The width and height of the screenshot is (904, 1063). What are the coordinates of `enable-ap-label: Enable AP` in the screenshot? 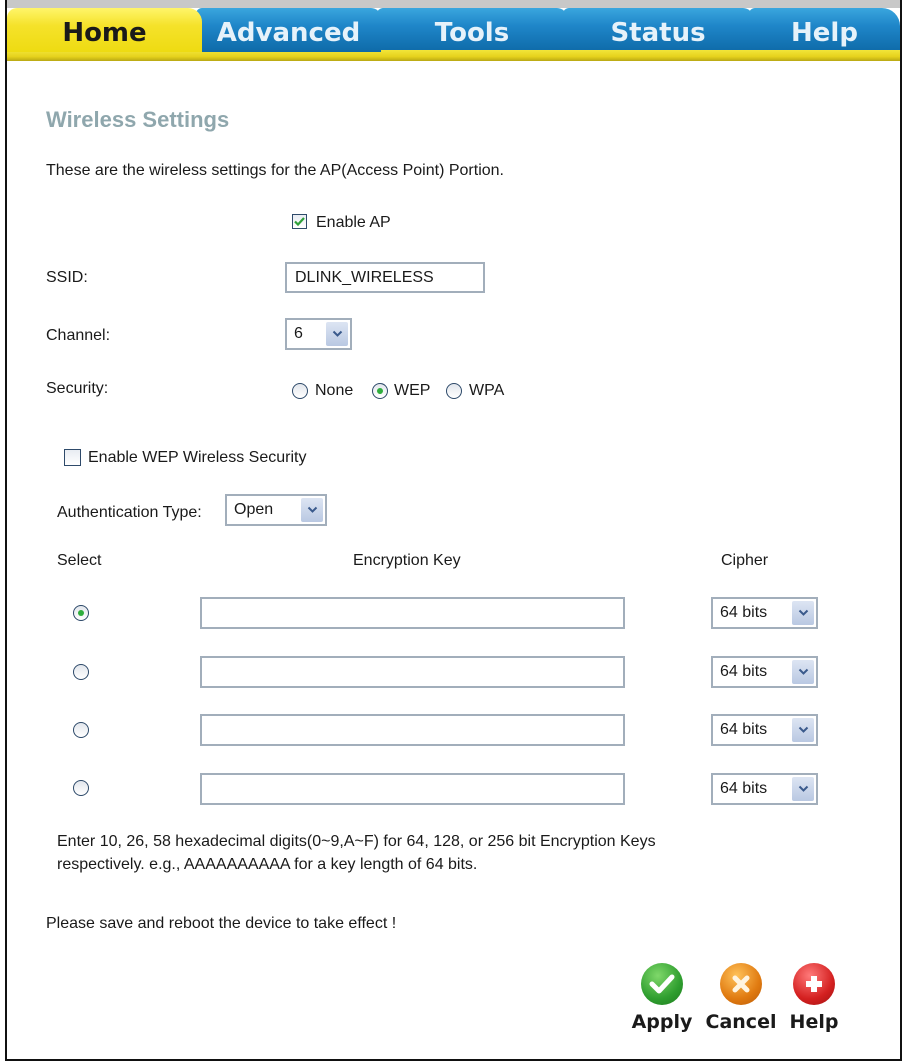 It's located at (353, 222).